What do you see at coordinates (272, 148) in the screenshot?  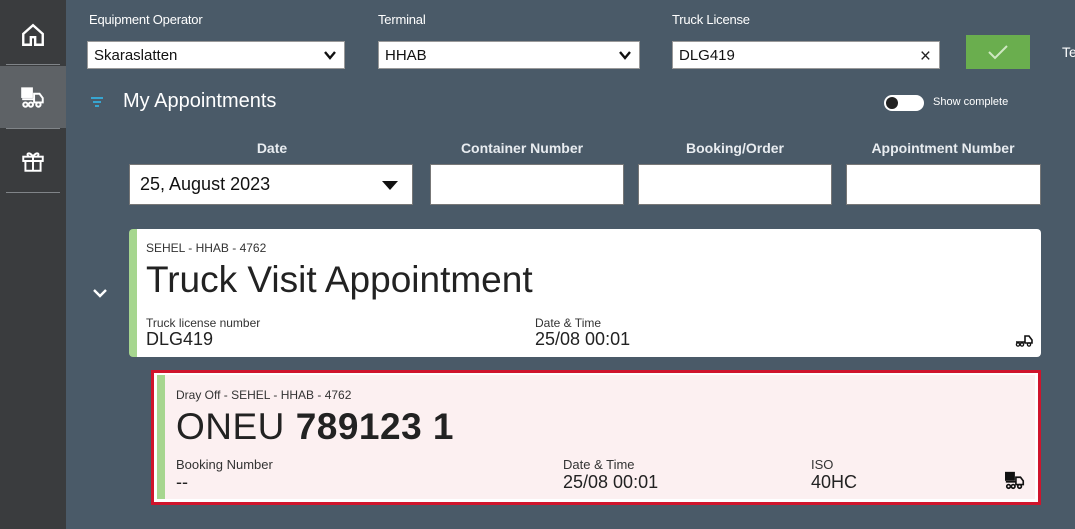 I see `date-column-header: Date` at bounding box center [272, 148].